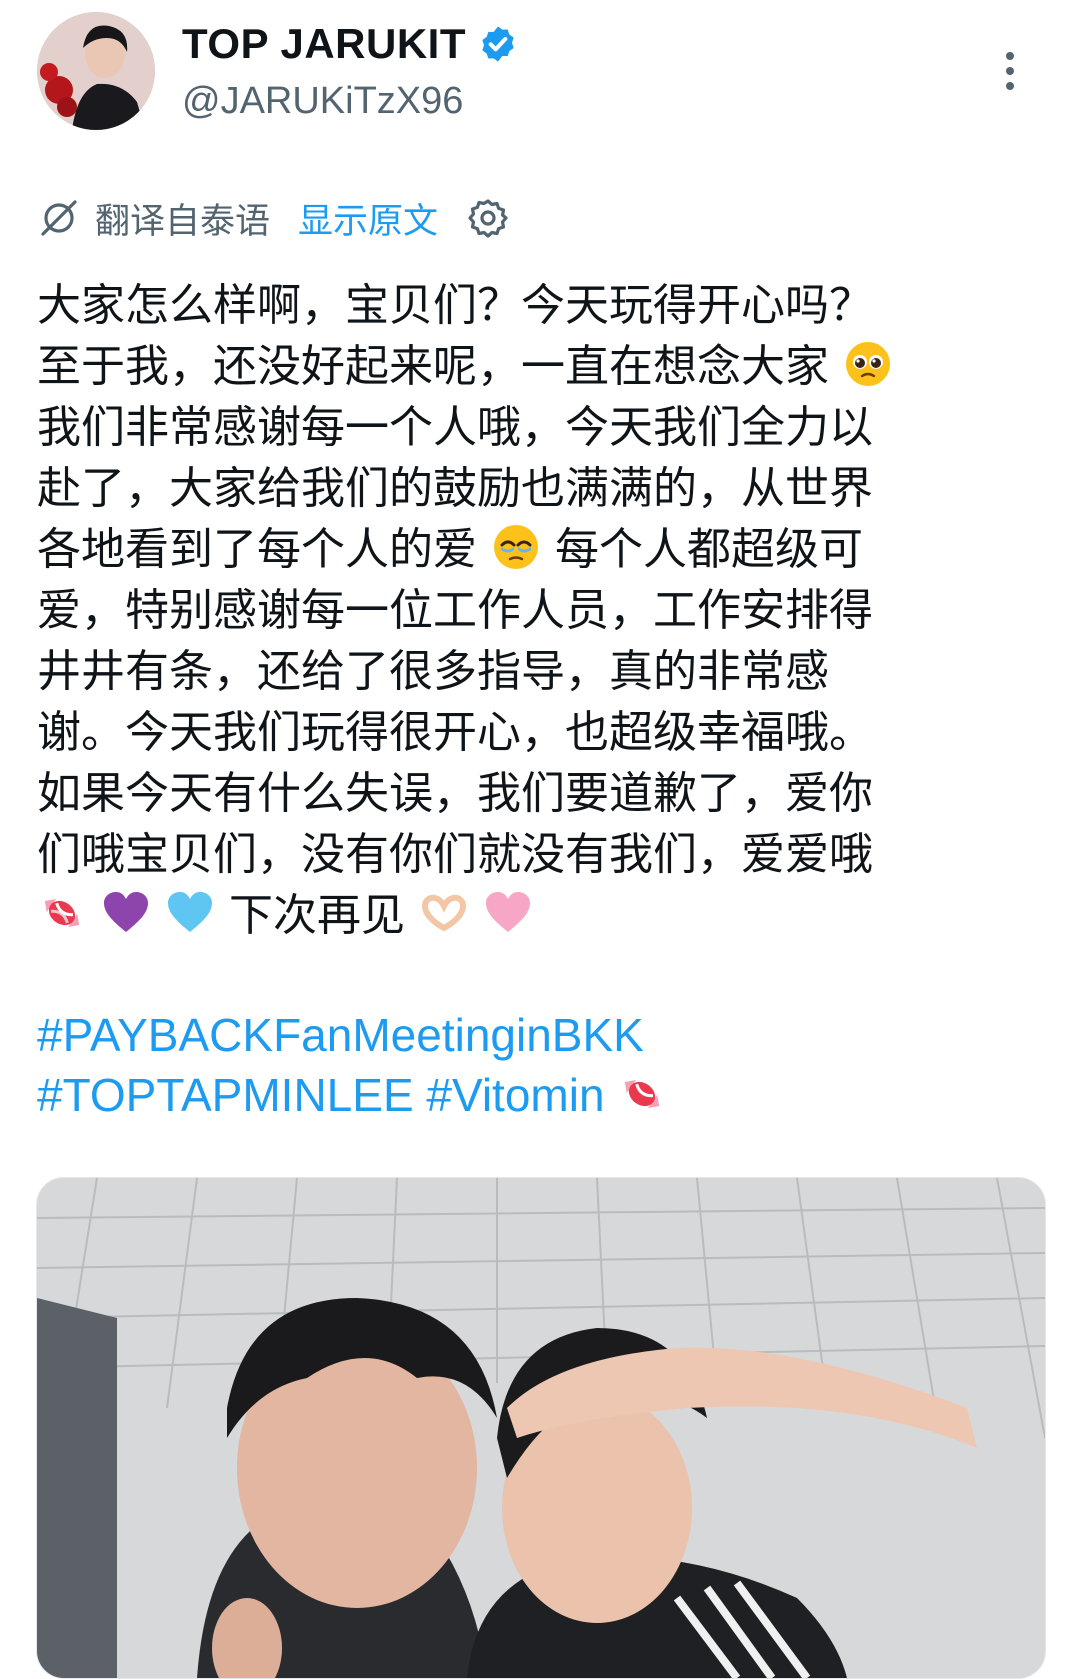 The width and height of the screenshot is (1080, 1679). What do you see at coordinates (508, 912) in the screenshot?
I see `pink-heart-icon` at bounding box center [508, 912].